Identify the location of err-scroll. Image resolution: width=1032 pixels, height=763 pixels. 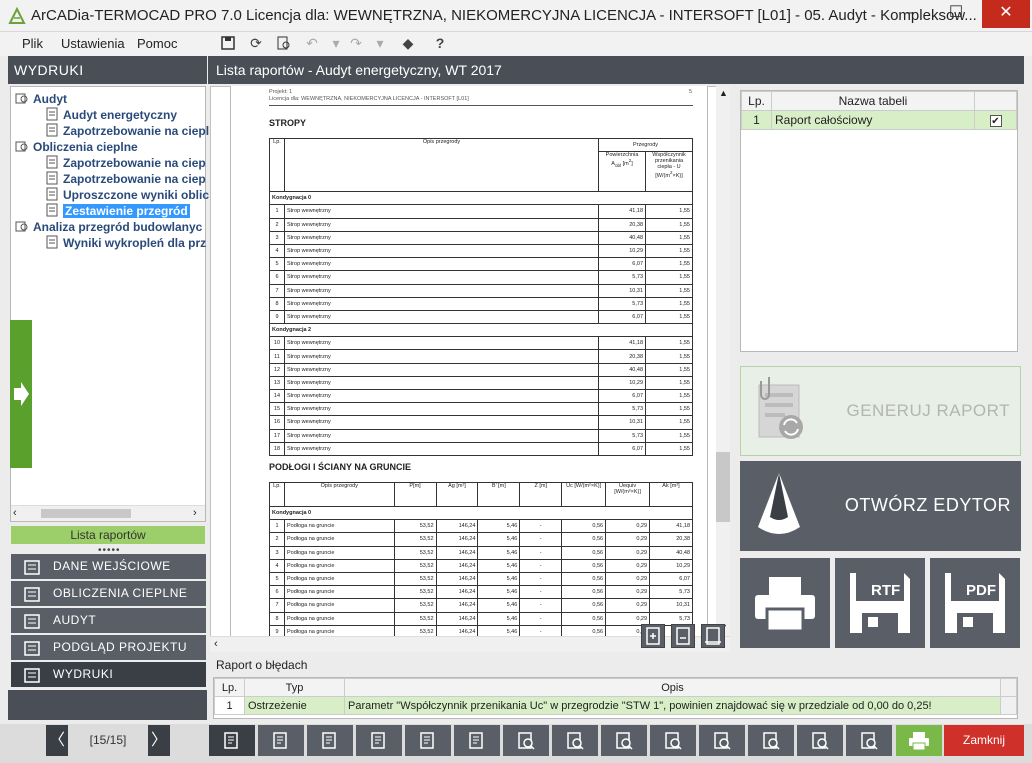
(1008, 687).